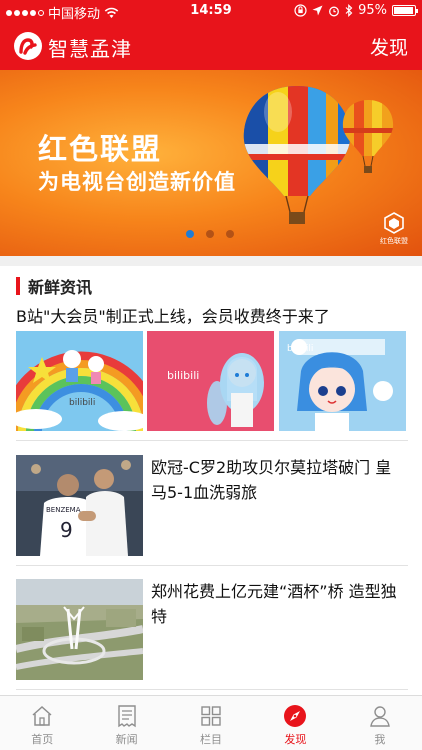 The width and height of the screenshot is (422, 750). I want to click on orientation-lock-icon, so click(300, 10).